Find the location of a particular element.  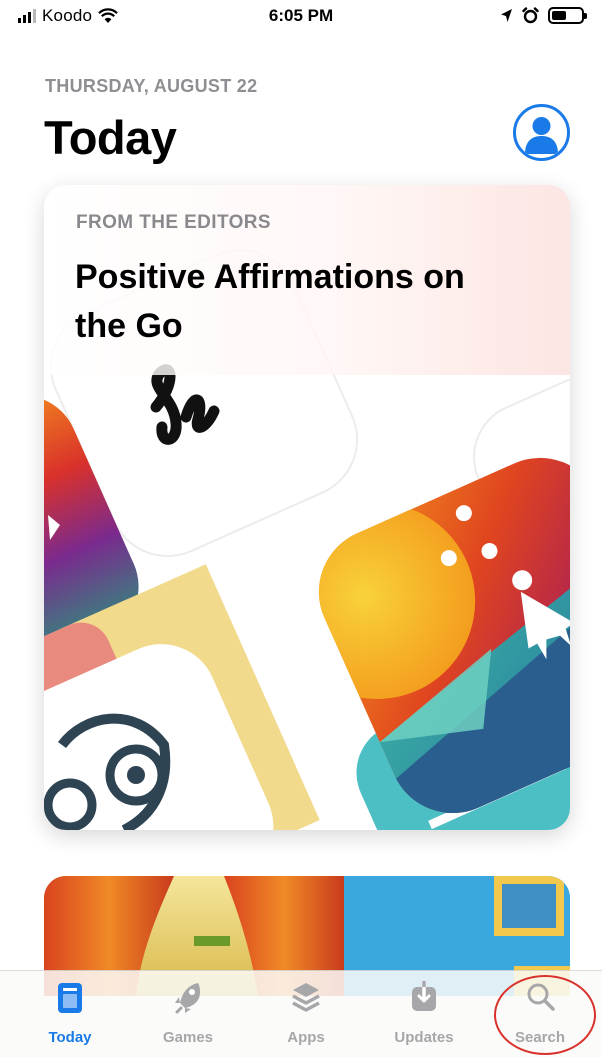

status-right is located at coordinates (543, 15).